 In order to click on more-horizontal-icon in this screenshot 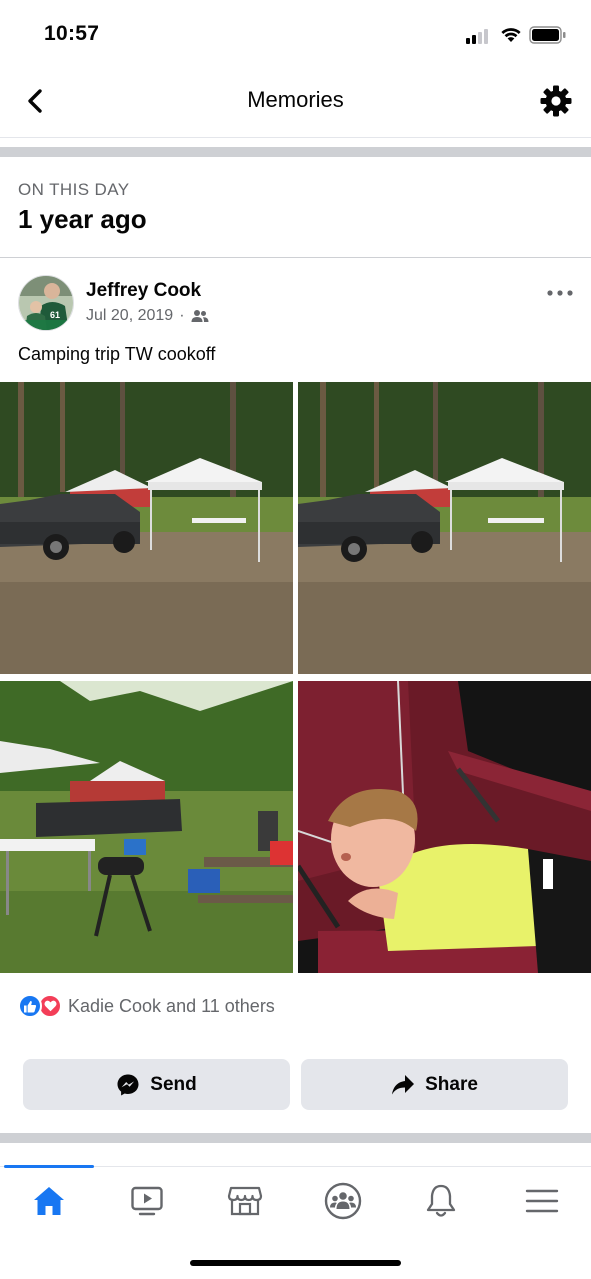, I will do `click(560, 293)`.